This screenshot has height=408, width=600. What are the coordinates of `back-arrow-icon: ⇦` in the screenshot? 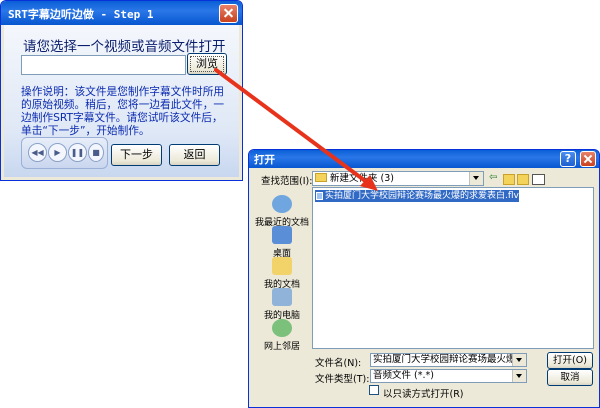 It's located at (493, 177).